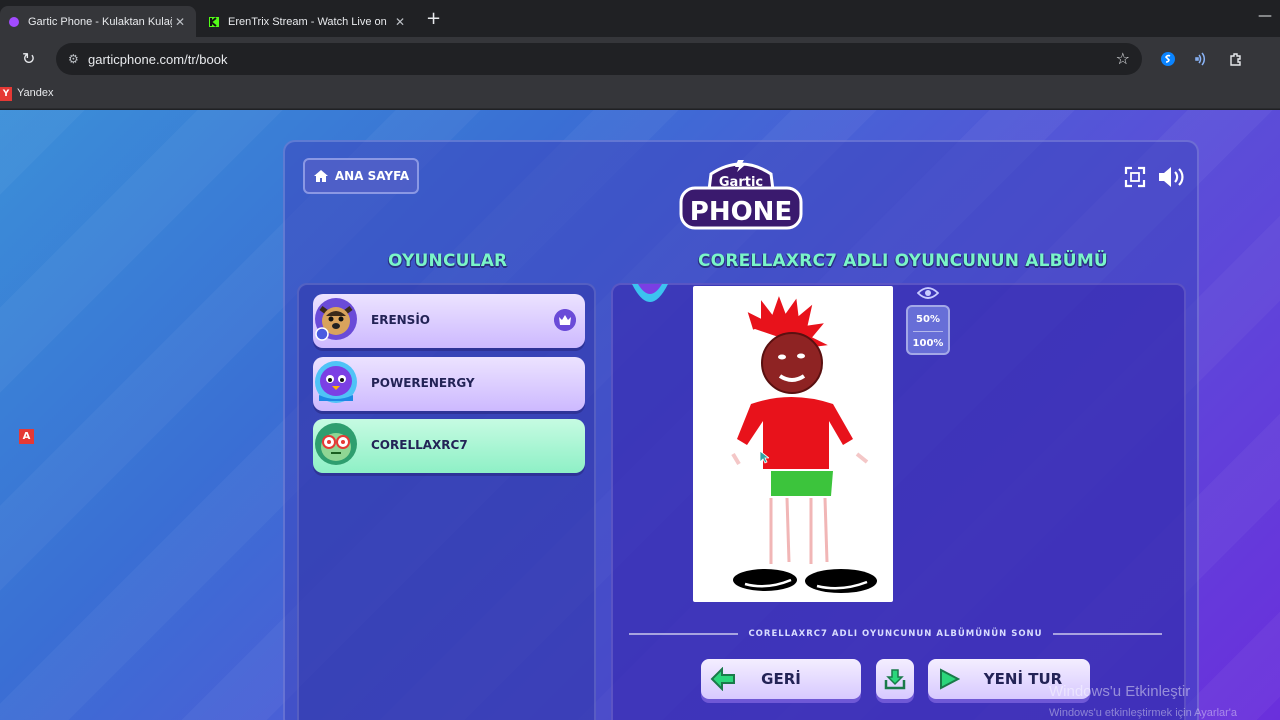 The image size is (1280, 720). Describe the element at coordinates (741, 195) in the screenshot. I see `gartic-phone-logo: Gartic PHONE` at that location.